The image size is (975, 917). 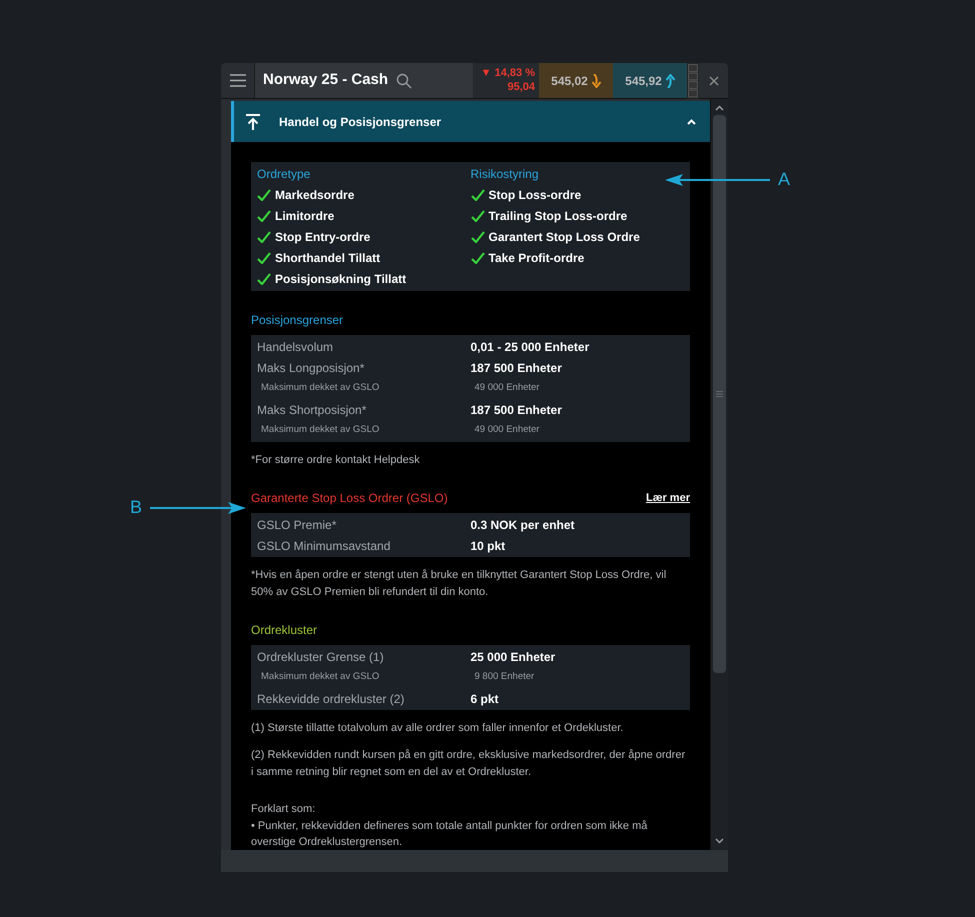 I want to click on table-cell-text: 0,01 - 25 000 Enheter, so click(x=530, y=347).